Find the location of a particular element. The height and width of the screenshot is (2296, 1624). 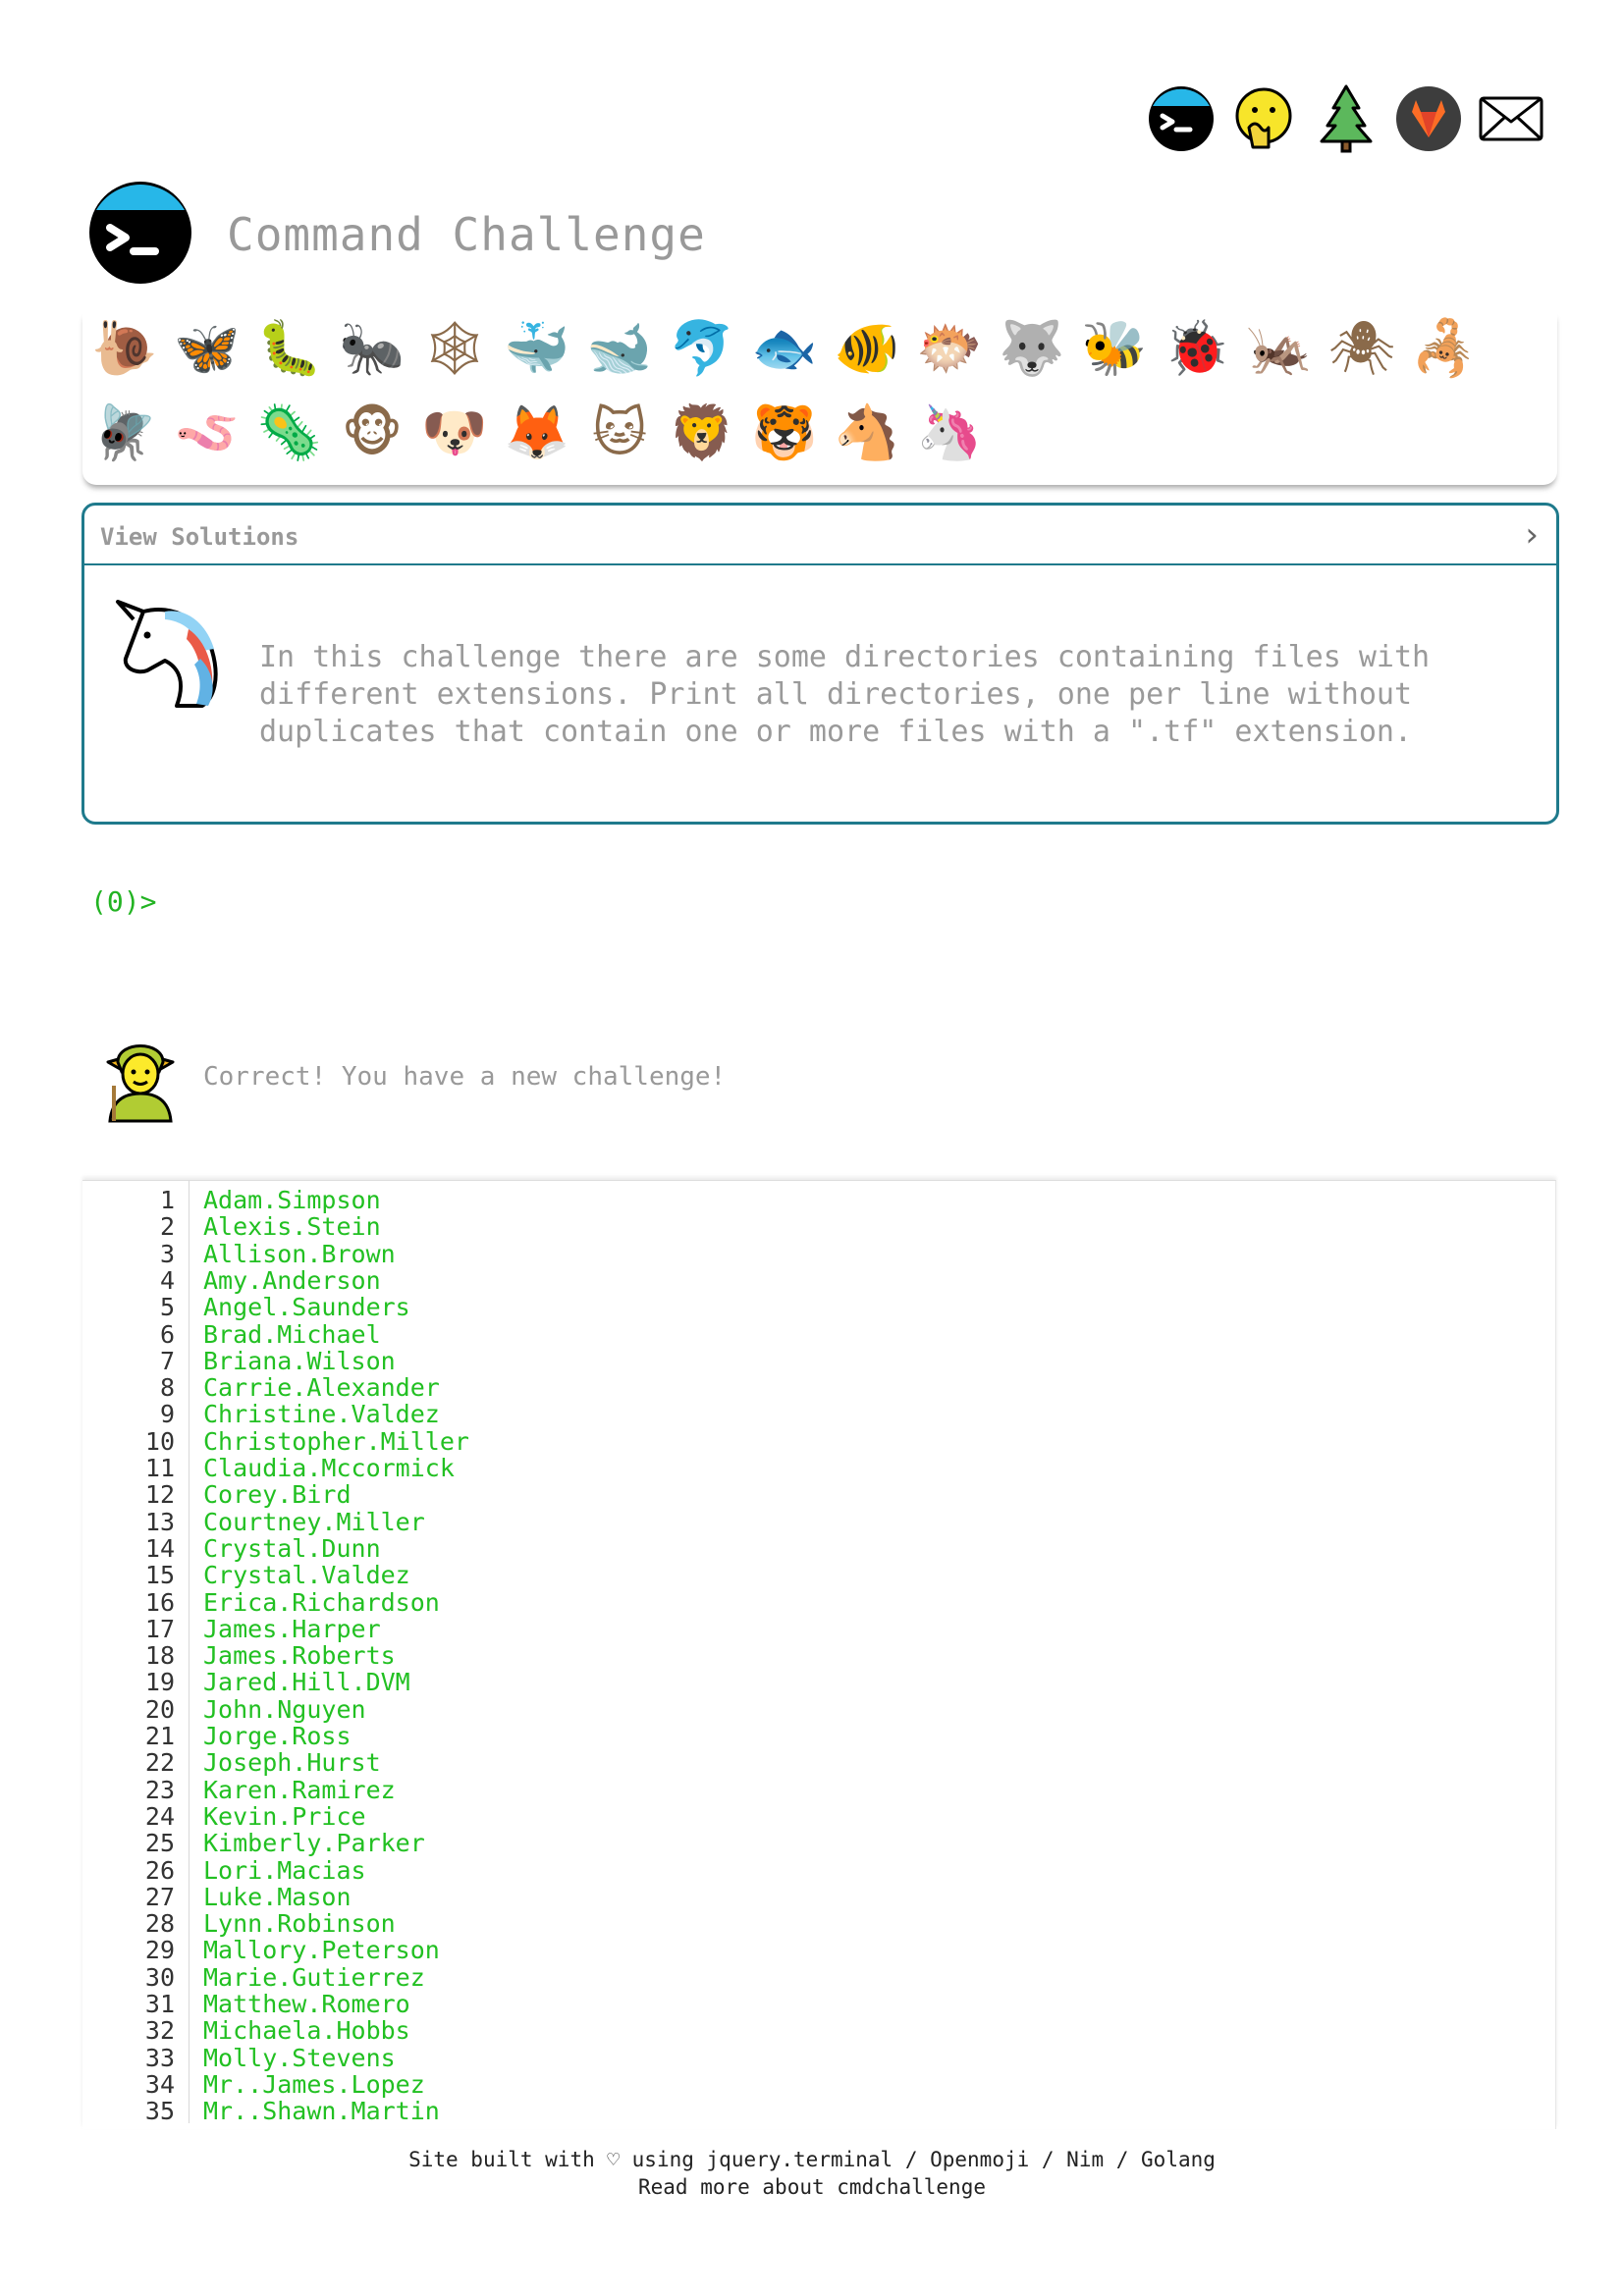

line-value: Amy.Anderson is located at coordinates (292, 1280).